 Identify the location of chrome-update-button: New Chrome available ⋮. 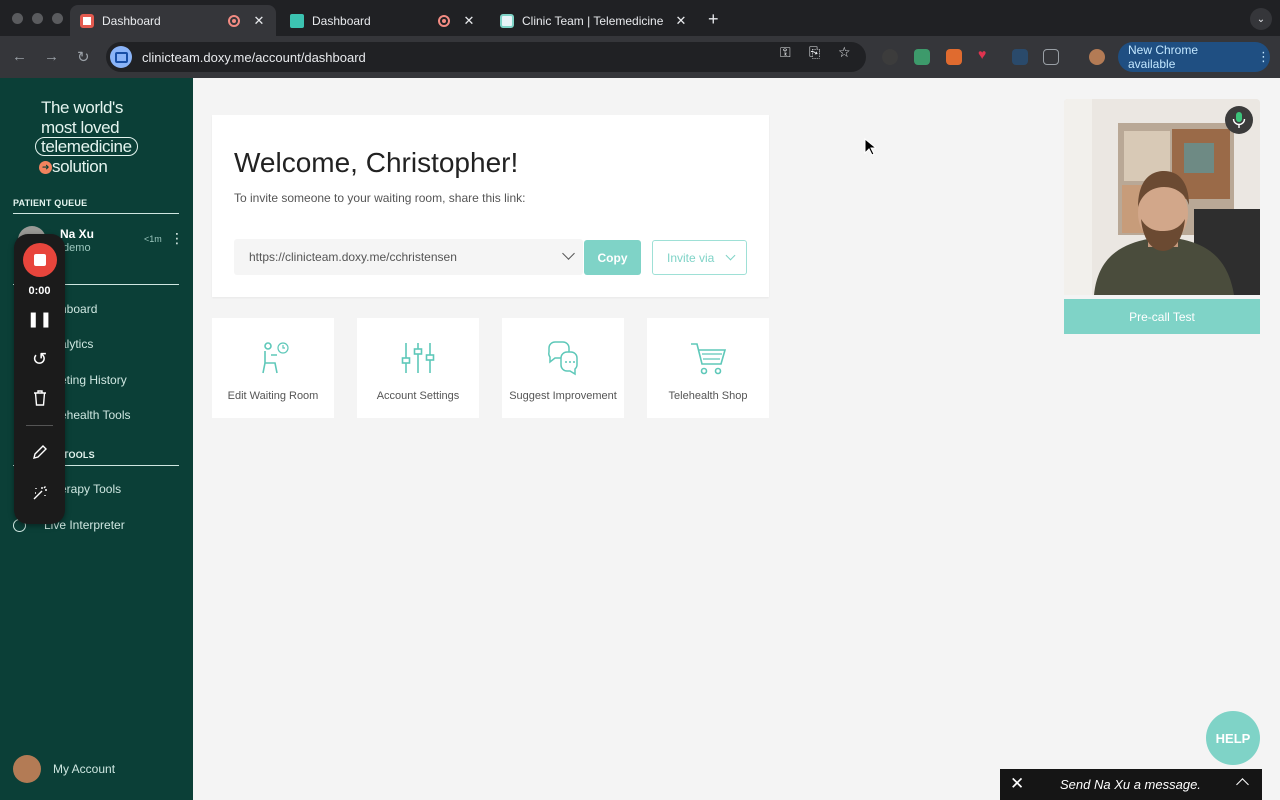
(1194, 57).